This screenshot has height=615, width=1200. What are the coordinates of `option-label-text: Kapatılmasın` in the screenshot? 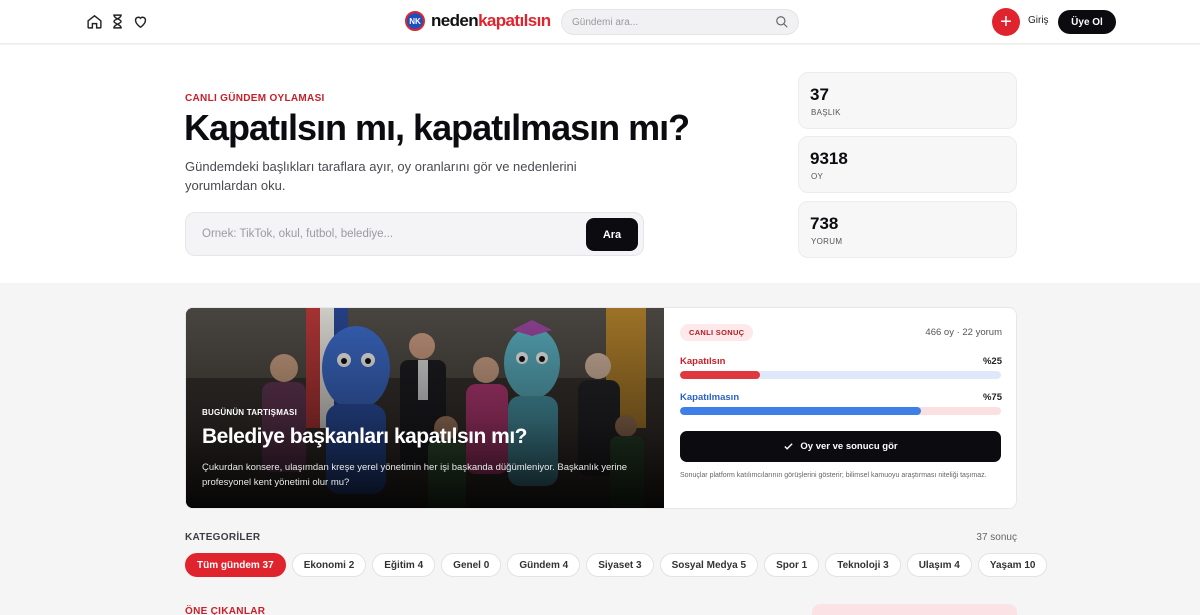 It's located at (710, 397).